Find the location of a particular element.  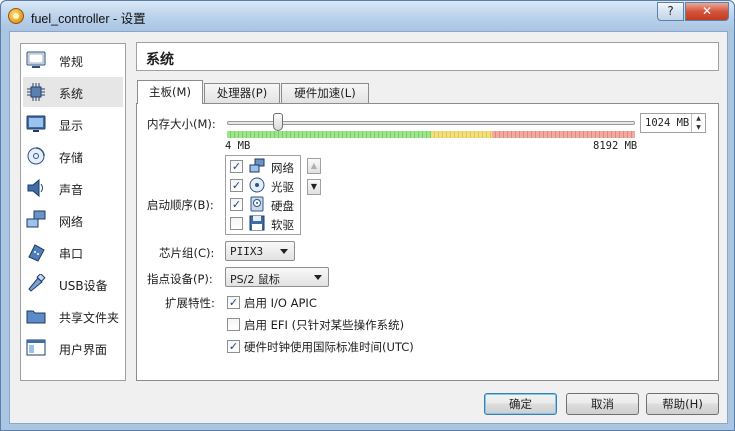

move-down-button: ▼ is located at coordinates (314, 187).